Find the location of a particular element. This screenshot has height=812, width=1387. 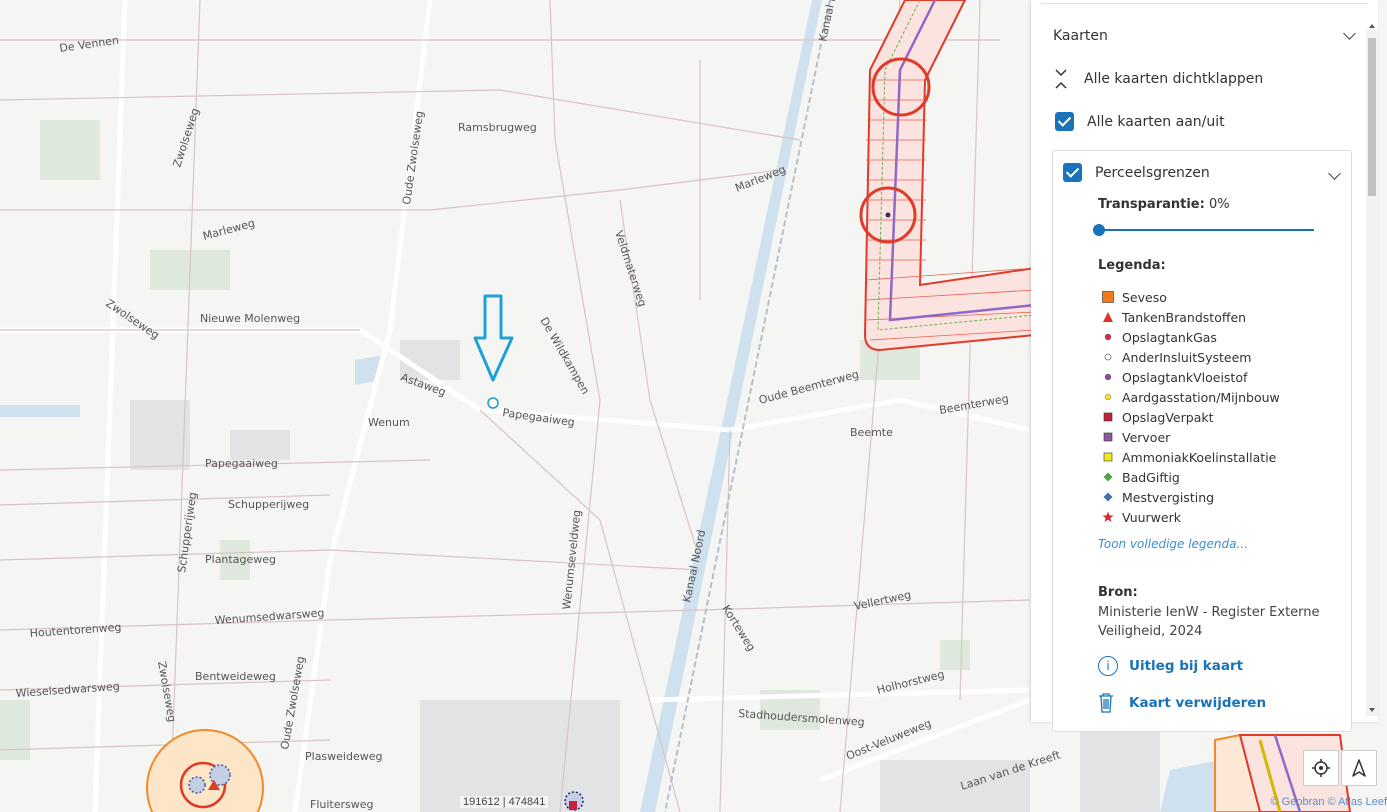

legend-label: AnderInsluitSysteem is located at coordinates (1187, 357).